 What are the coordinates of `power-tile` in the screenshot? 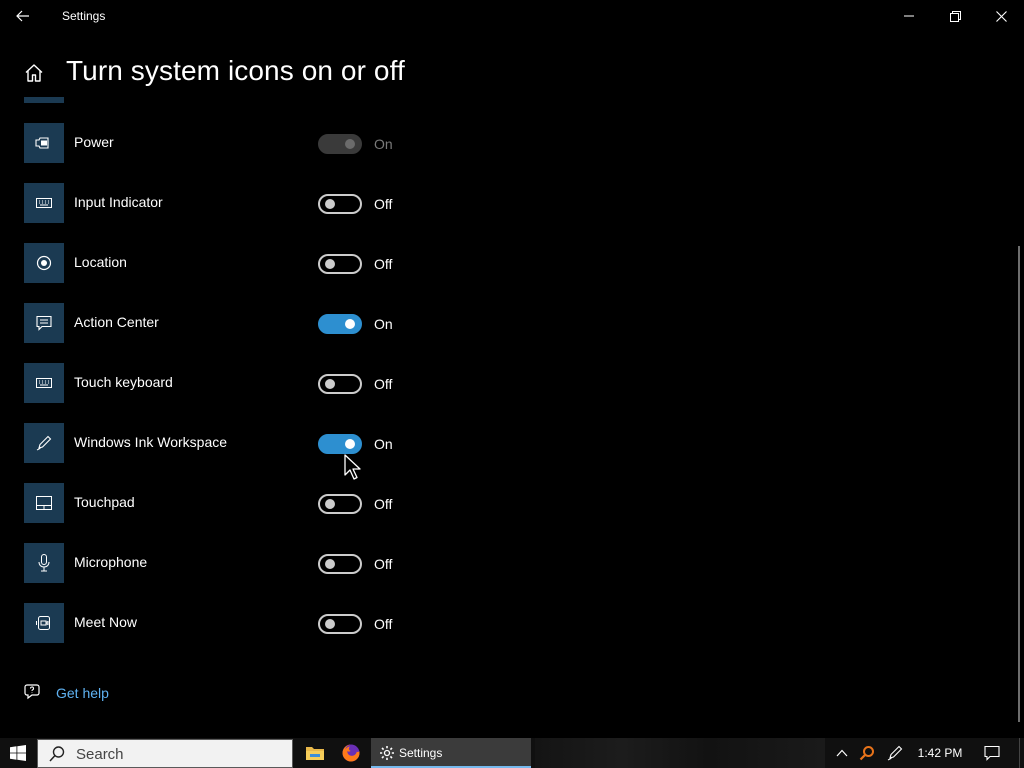 It's located at (44, 143).